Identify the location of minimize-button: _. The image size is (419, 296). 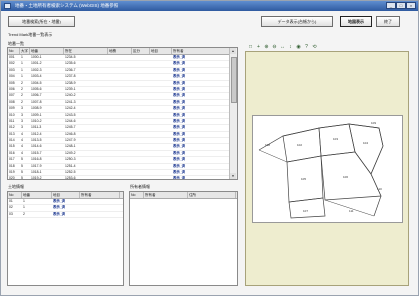
(391, 5).